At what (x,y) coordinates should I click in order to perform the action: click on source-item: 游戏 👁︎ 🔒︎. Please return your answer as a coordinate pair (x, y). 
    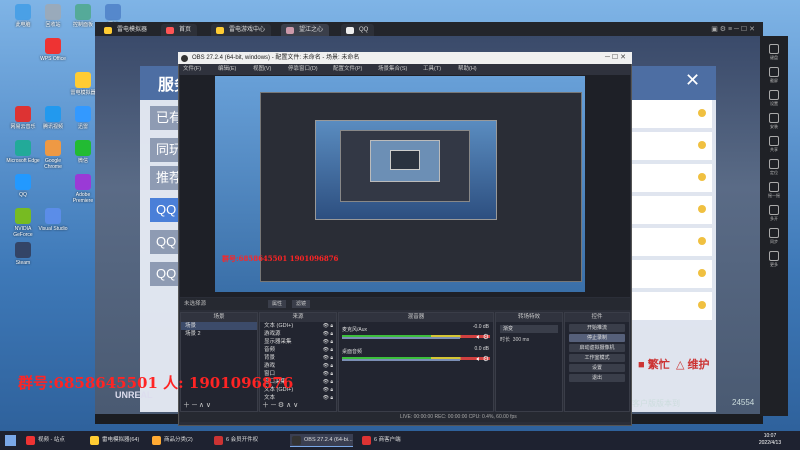
    Looking at the image, I should click on (298, 366).